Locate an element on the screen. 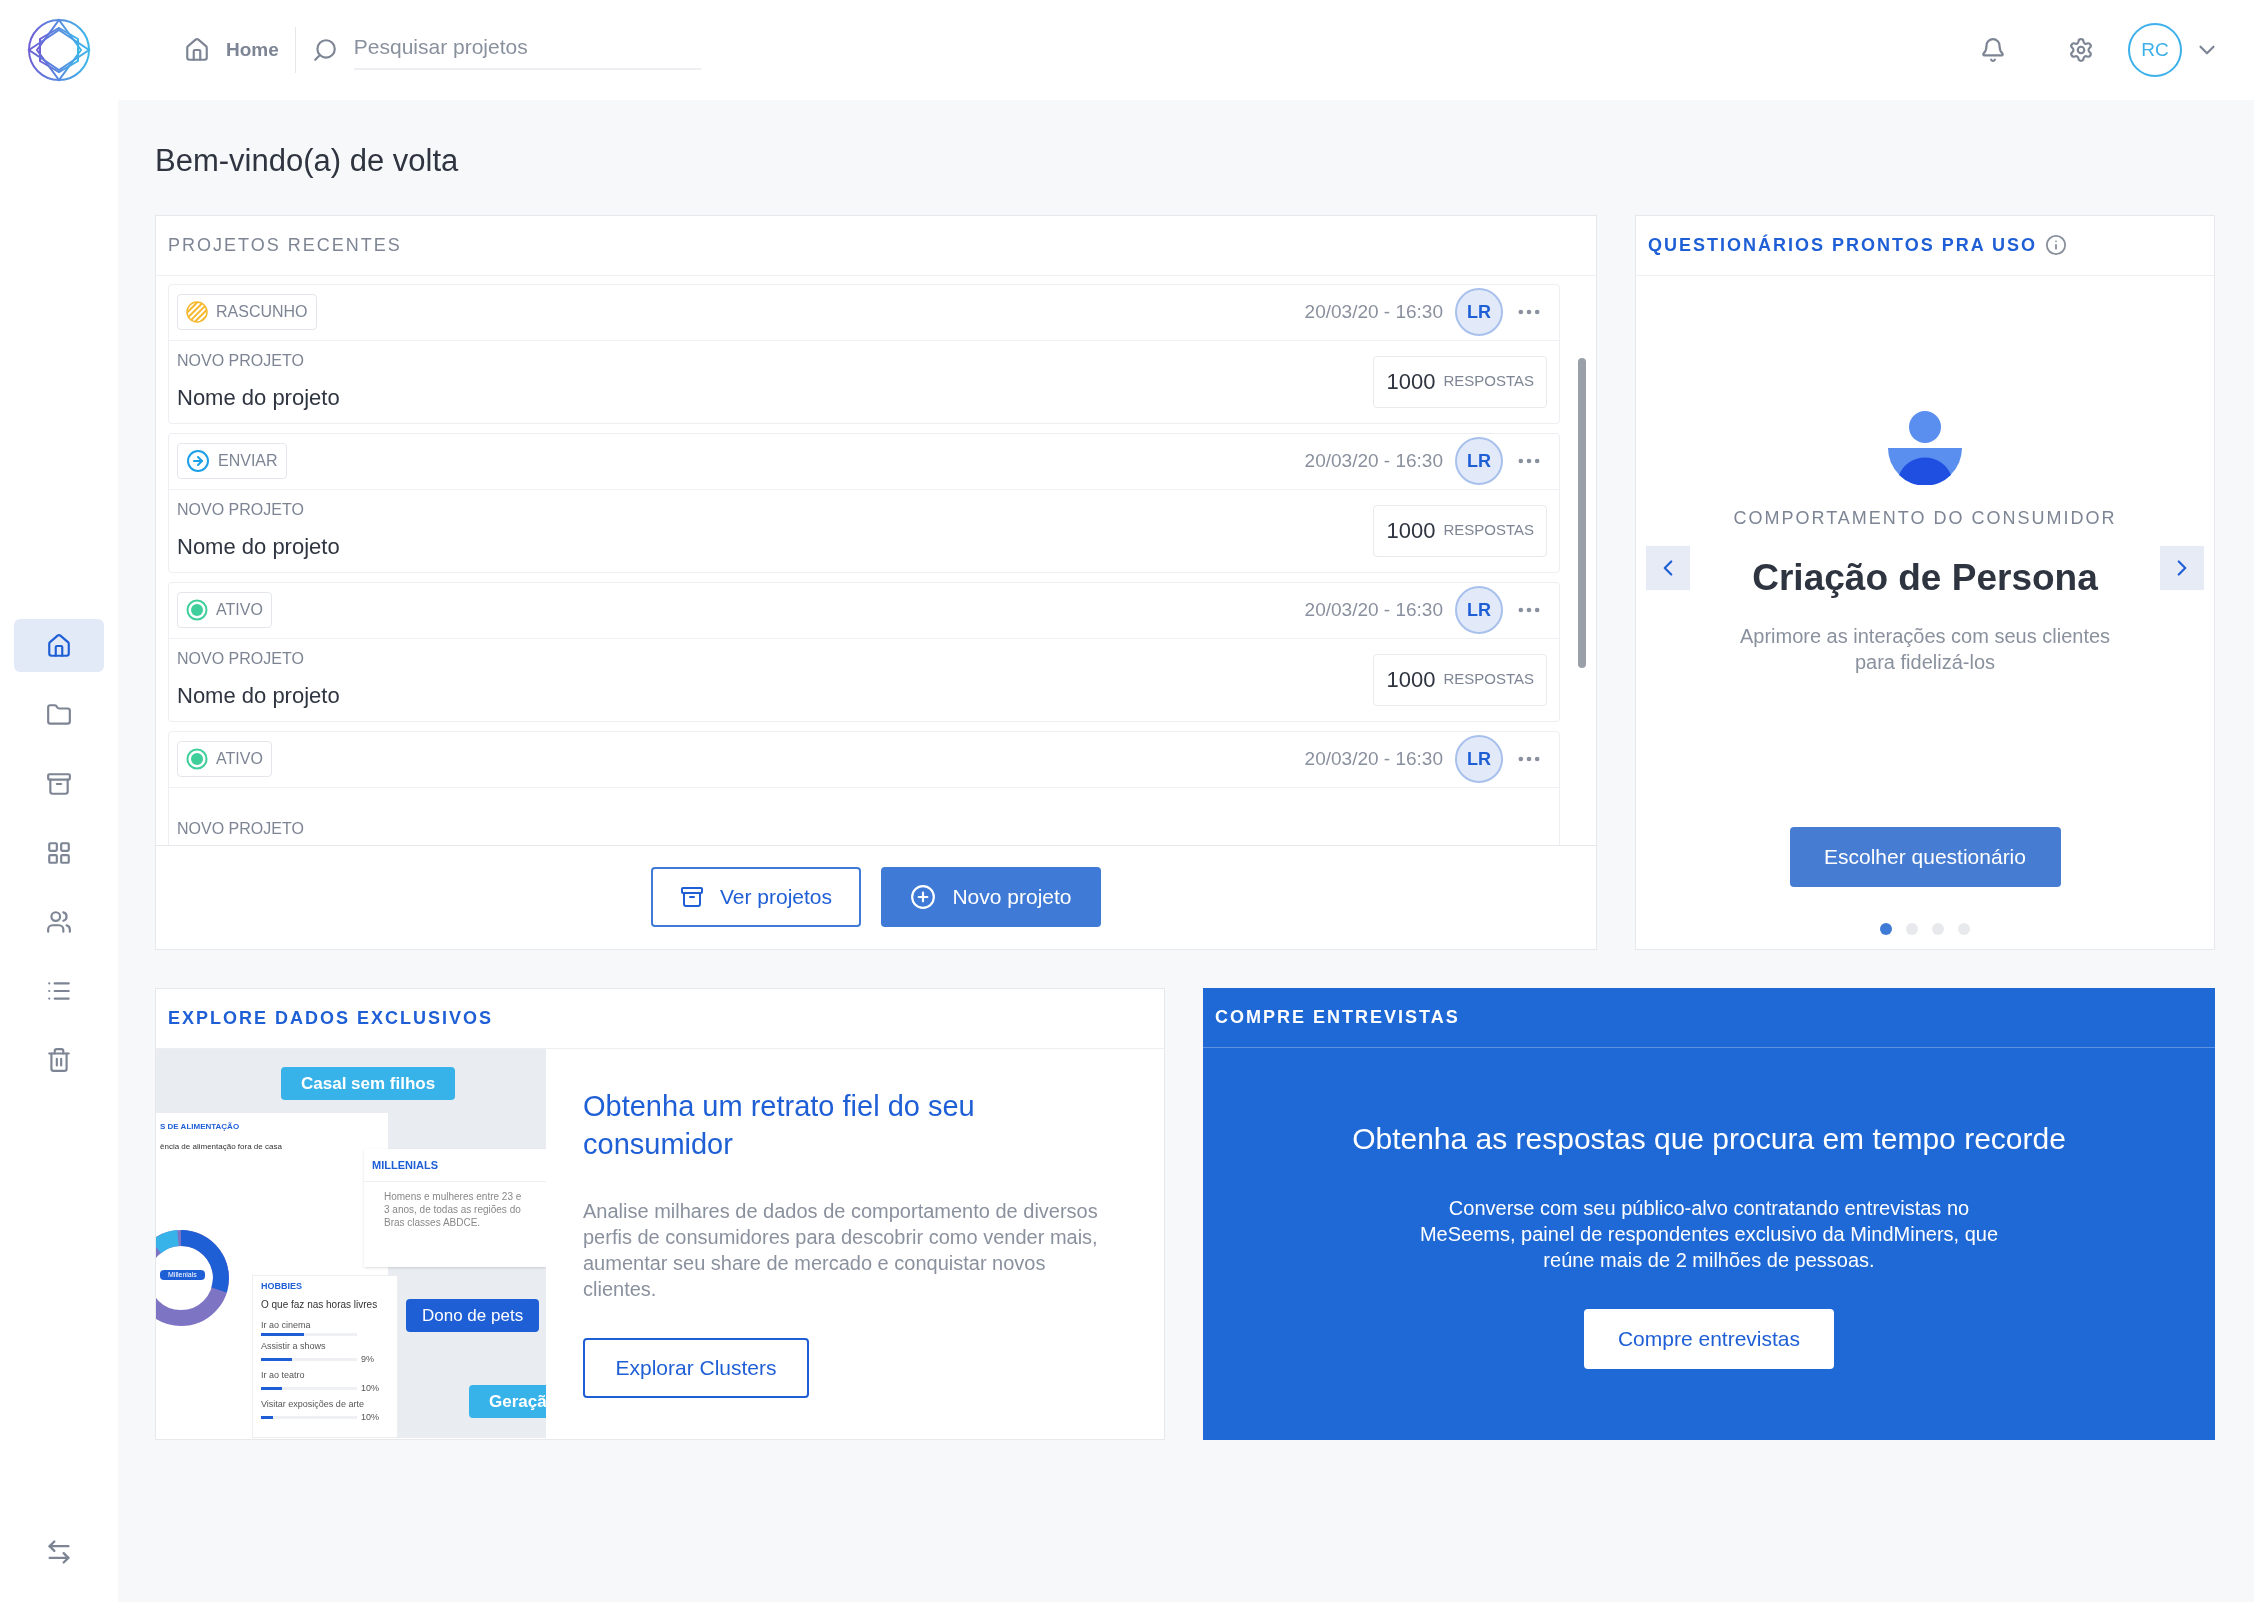  section-heading: COMPRE ENTREVISTAS is located at coordinates (1709, 1017).